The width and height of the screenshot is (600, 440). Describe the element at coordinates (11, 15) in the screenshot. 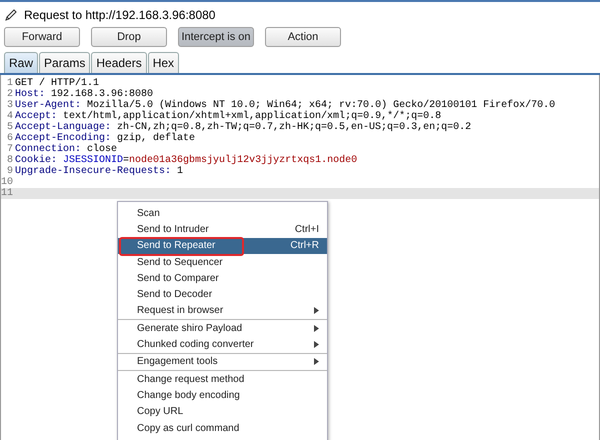

I see `pencil-icon` at that location.